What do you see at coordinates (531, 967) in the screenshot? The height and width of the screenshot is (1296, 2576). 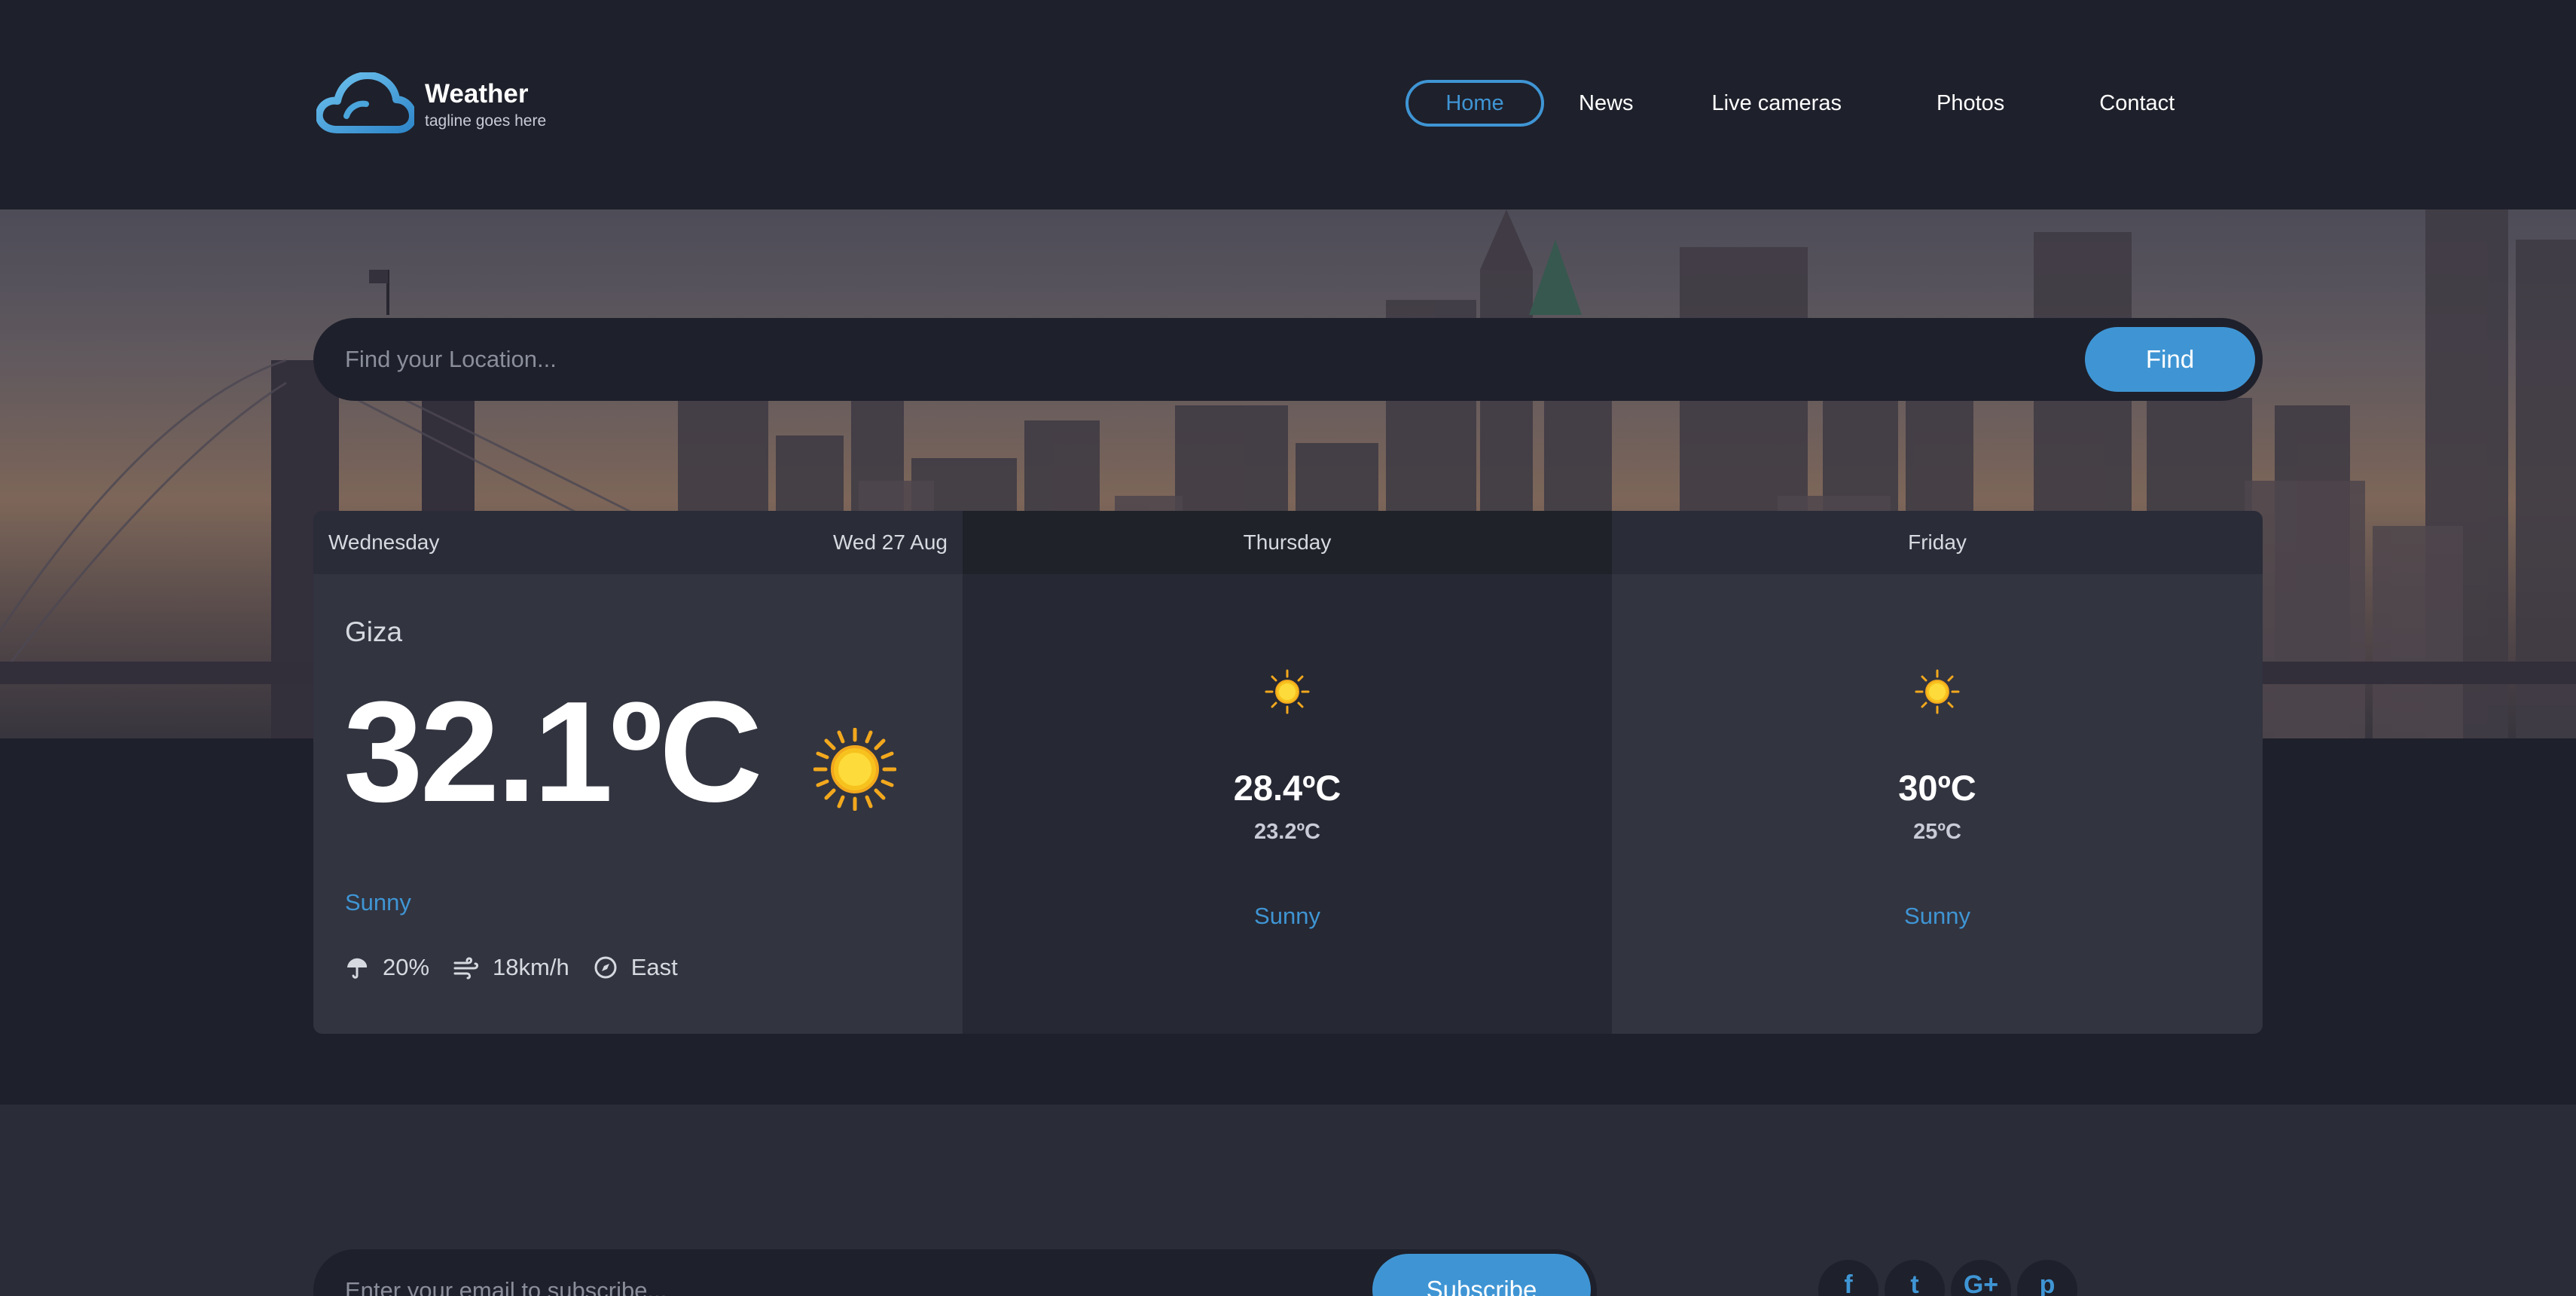 I see `wind-speed-value: 18km/h` at bounding box center [531, 967].